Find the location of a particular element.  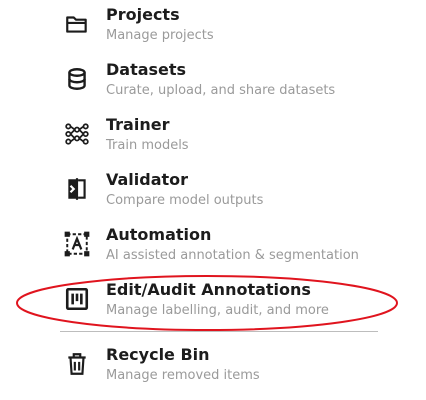

menu-item-subtitle: Curate, upload, and share datasets is located at coordinates (221, 90).